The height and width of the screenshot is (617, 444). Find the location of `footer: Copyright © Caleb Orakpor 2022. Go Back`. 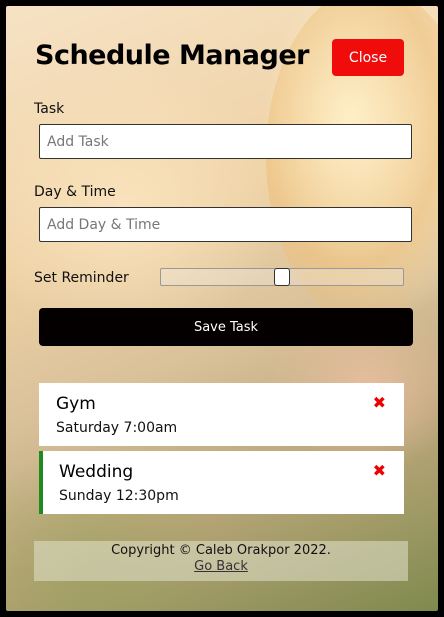

footer: Copyright © Caleb Orakpor 2022. Go Back is located at coordinates (221, 561).